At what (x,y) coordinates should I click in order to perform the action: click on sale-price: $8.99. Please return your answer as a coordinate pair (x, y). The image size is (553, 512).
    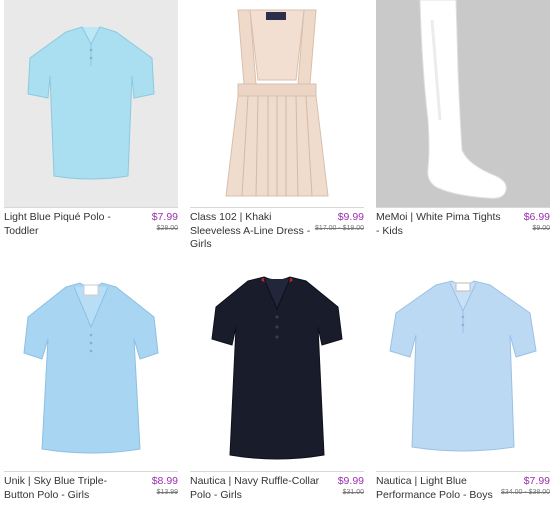
    Looking at the image, I should click on (164, 481).